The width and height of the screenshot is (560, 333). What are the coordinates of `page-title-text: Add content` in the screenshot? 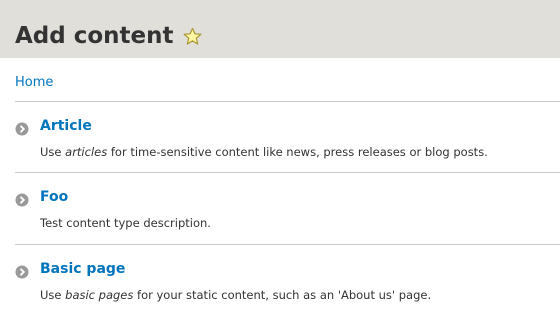 It's located at (94, 36).